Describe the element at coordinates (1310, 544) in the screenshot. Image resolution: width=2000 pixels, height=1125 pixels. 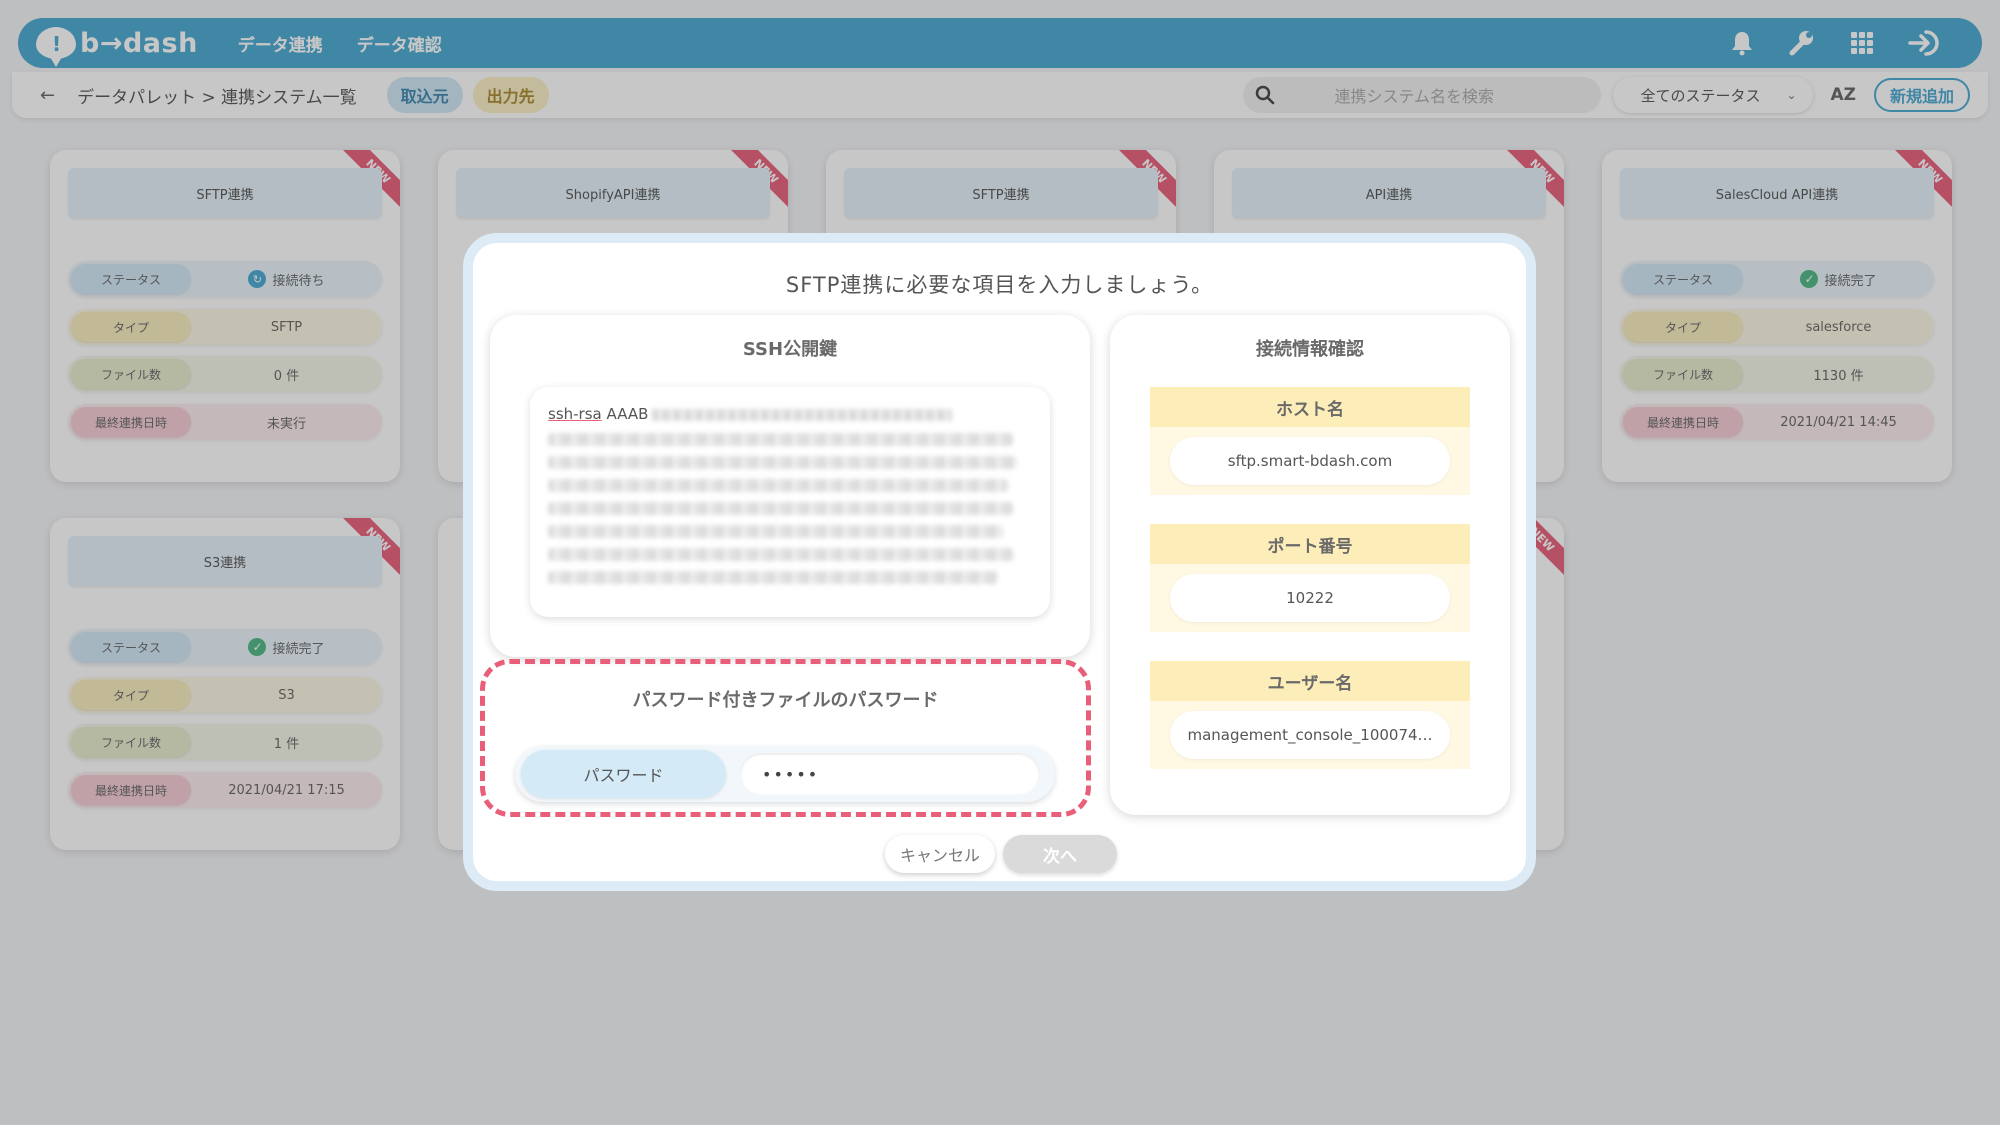
I see `port-label: ポート番号` at that location.